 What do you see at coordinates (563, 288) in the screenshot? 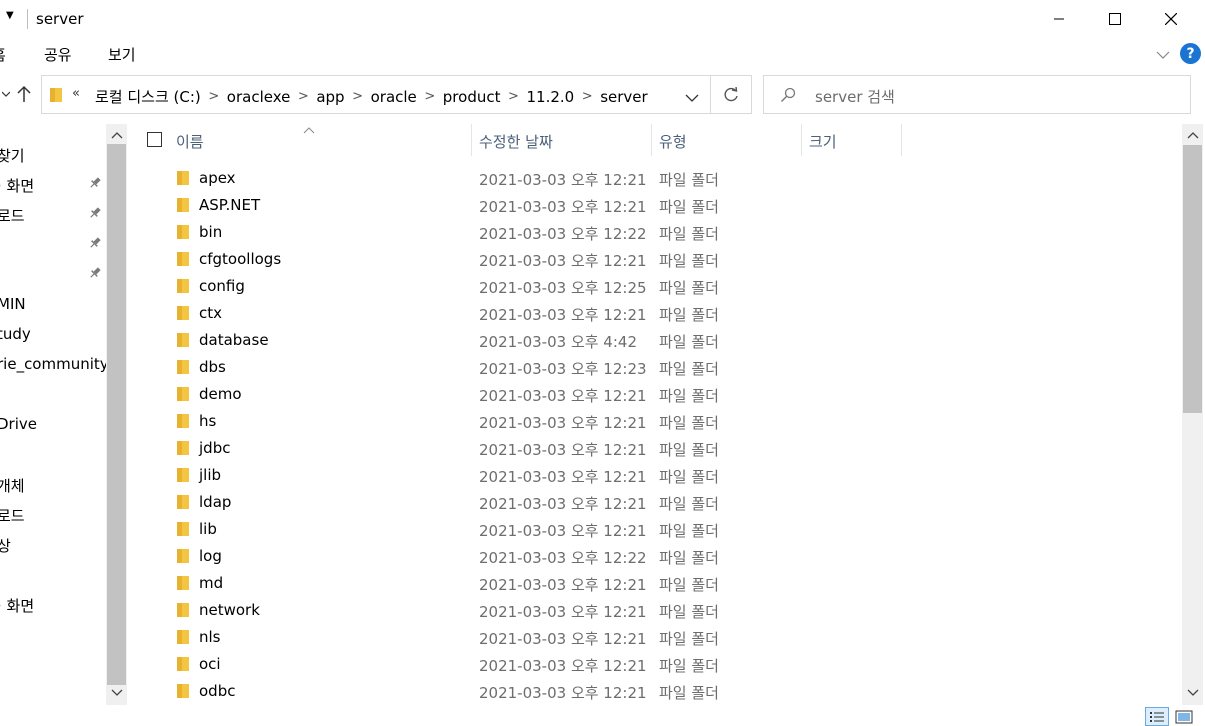
I see `file-date-modified: 2021-03-03 오후 12:25` at bounding box center [563, 288].